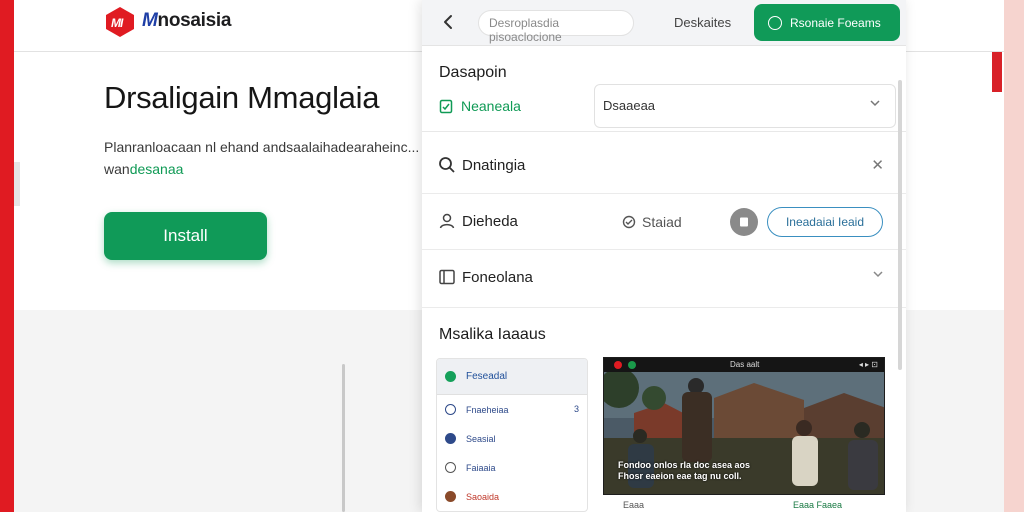  Describe the element at coordinates (680, 476) in the screenshot. I see `caption-line2: Fhosr eaeion eae tag nu coll.` at that location.